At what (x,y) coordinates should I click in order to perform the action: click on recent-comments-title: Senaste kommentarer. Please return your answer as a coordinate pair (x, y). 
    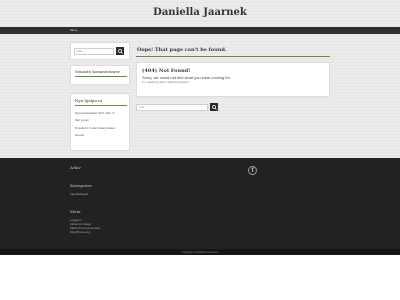
    Looking at the image, I should click on (101, 73).